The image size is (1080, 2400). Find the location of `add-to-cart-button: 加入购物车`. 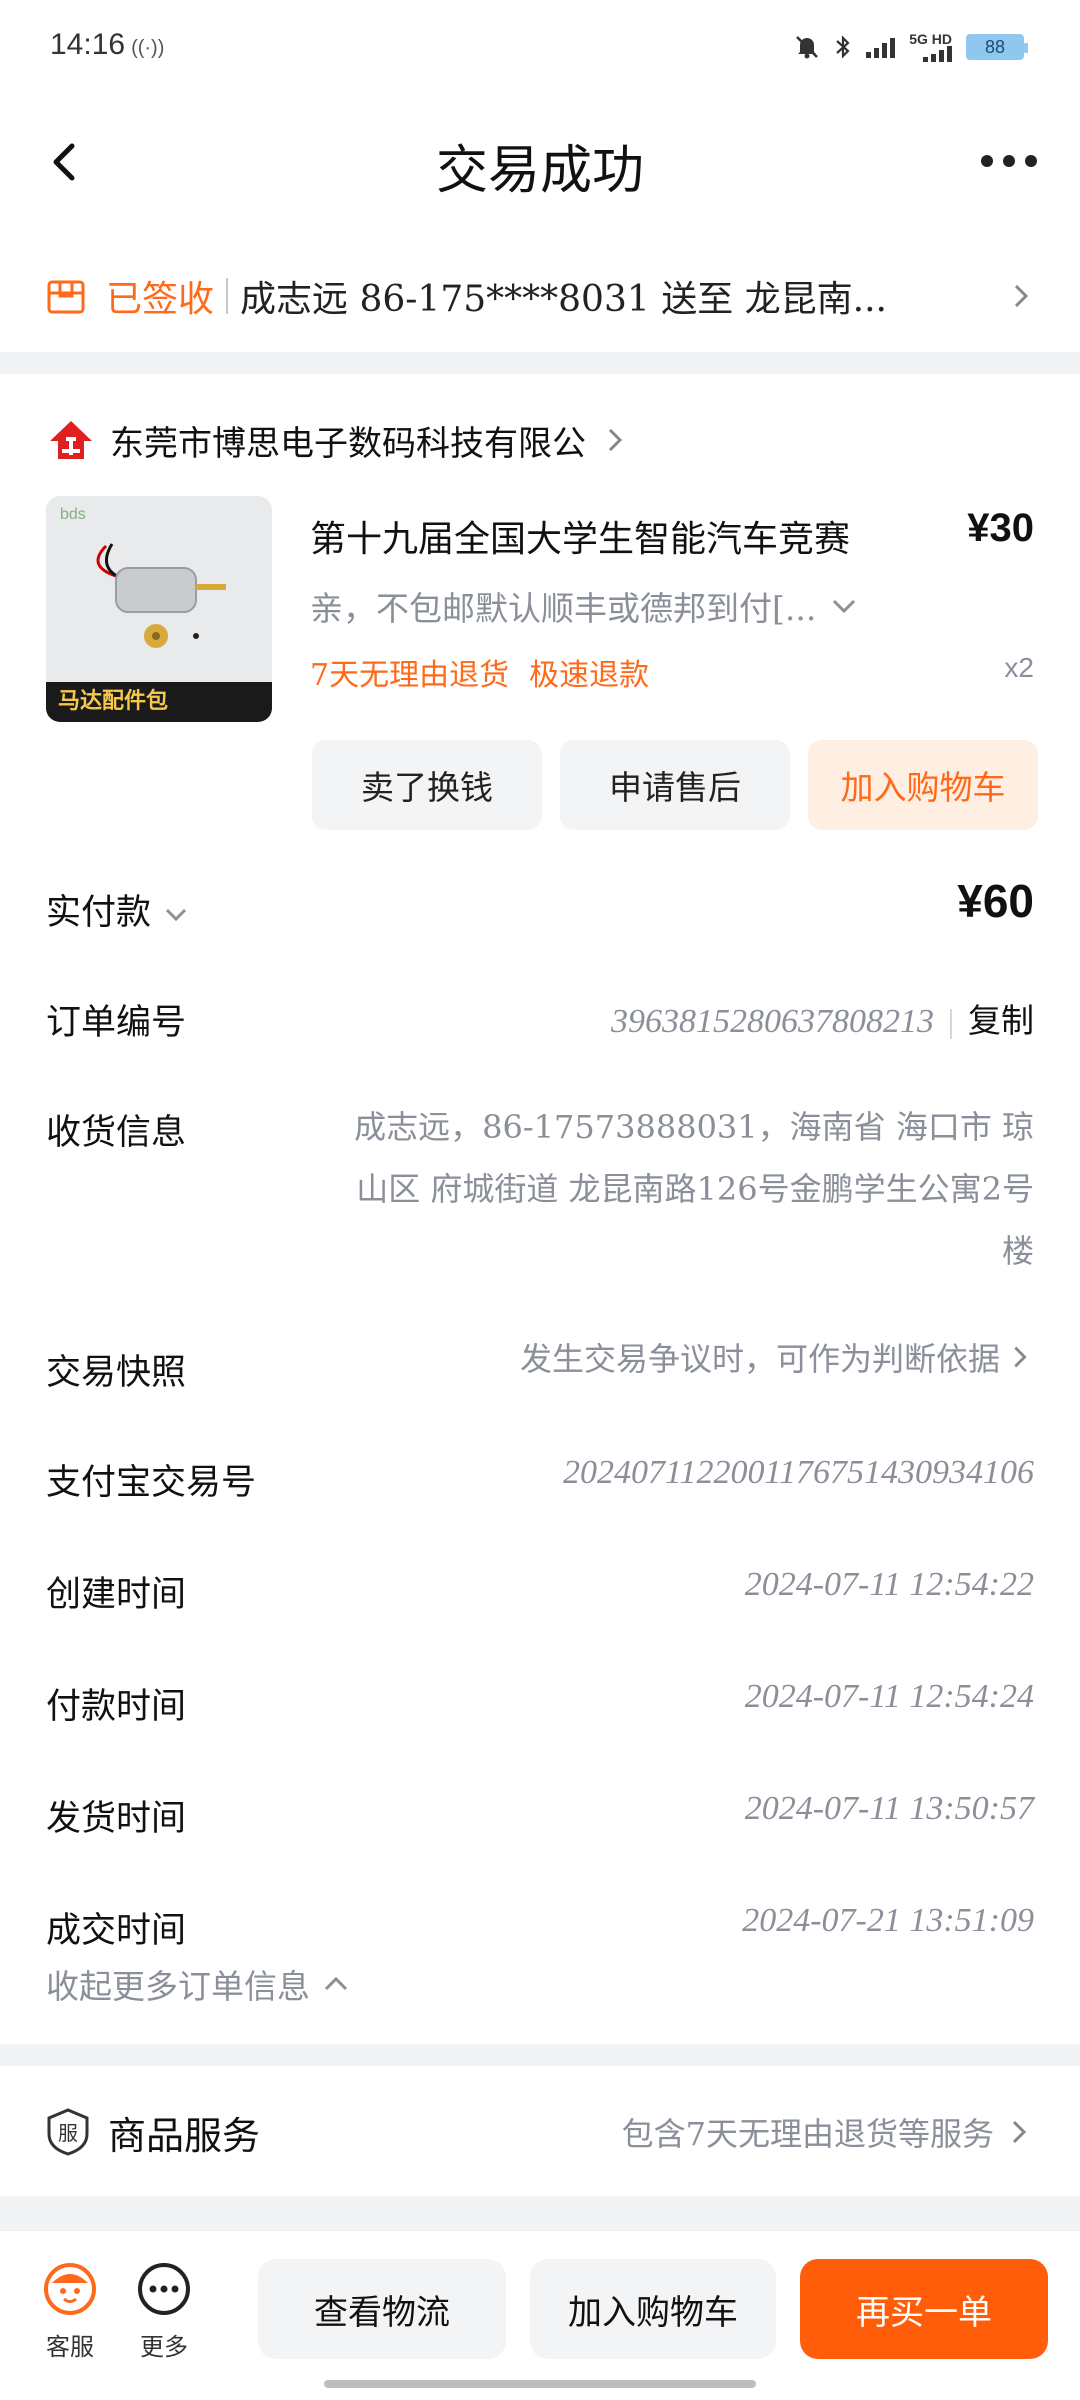

add-to-cart-button: 加入购物车 is located at coordinates (923, 785).